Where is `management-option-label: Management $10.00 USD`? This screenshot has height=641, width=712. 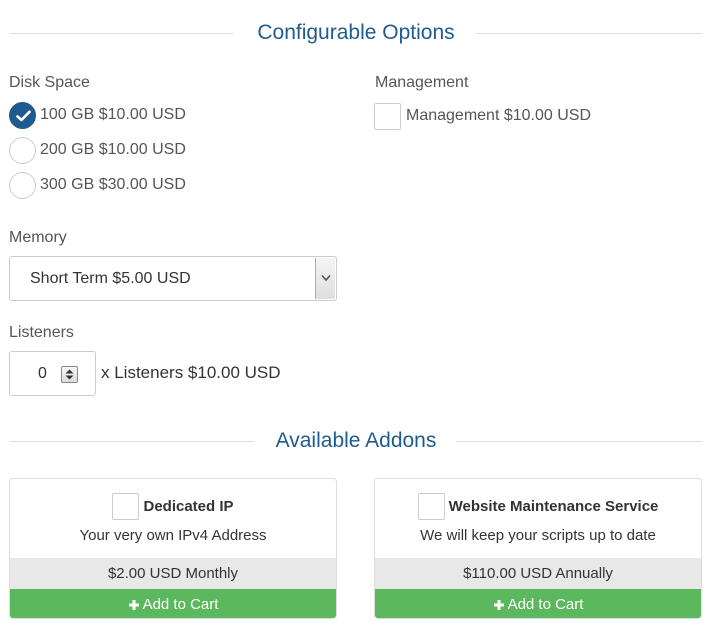 management-option-label: Management $10.00 USD is located at coordinates (498, 115).